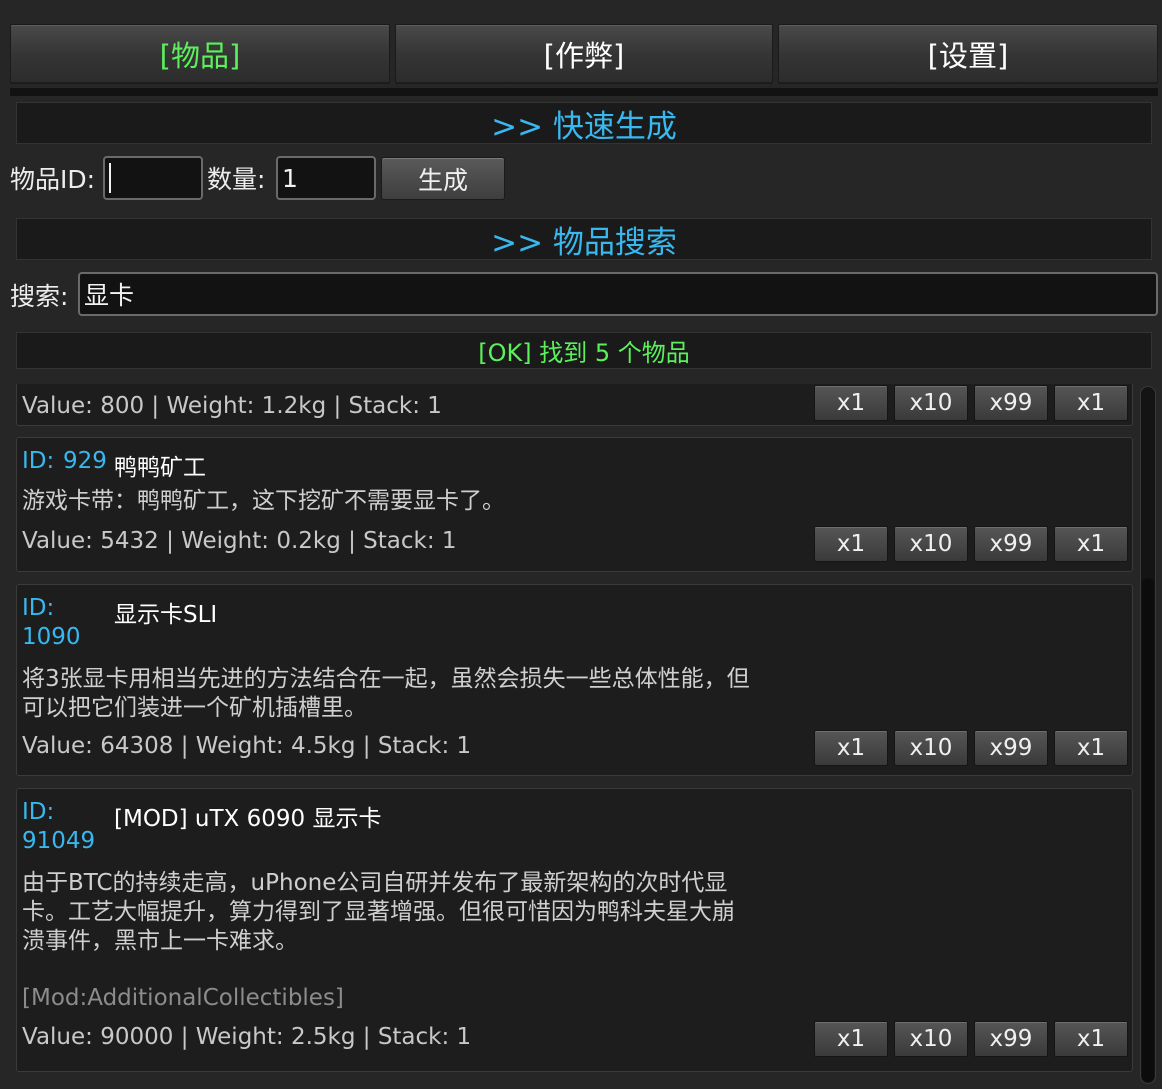  What do you see at coordinates (160, 468) in the screenshot?
I see `item-name: 鸭鸭矿工` at bounding box center [160, 468].